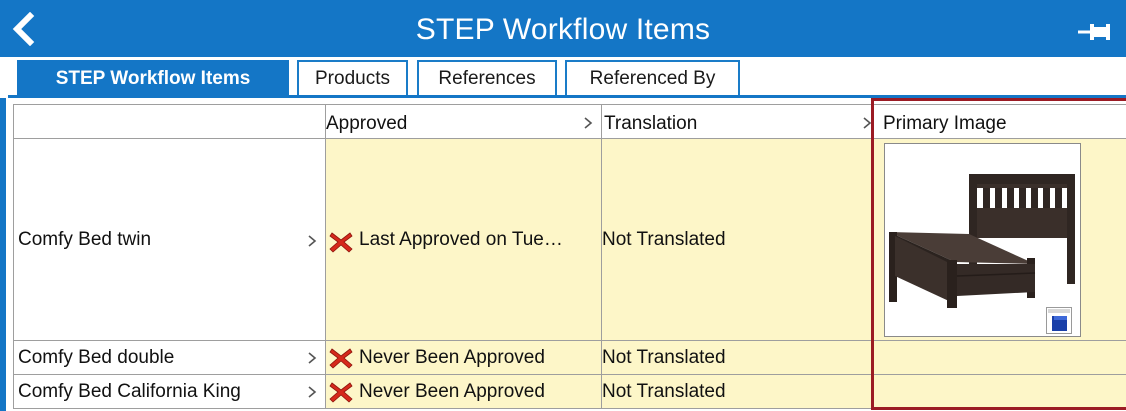  What do you see at coordinates (737, 121) in the screenshot?
I see `header-translation: Translation` at bounding box center [737, 121].